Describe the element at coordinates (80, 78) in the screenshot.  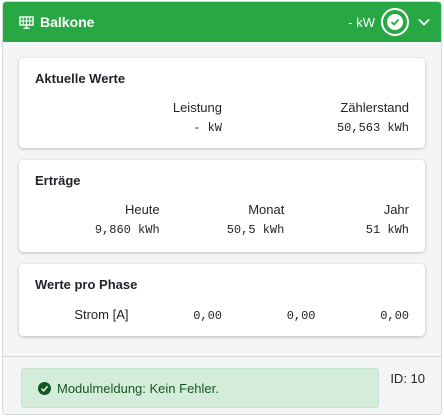
I see `current-values-heading: Aktuelle Werte` at that location.